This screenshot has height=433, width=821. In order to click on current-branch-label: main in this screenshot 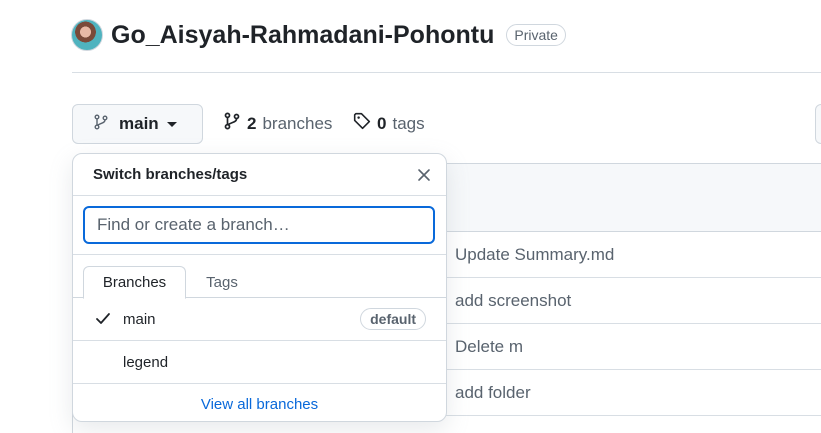, I will do `click(139, 123)`.